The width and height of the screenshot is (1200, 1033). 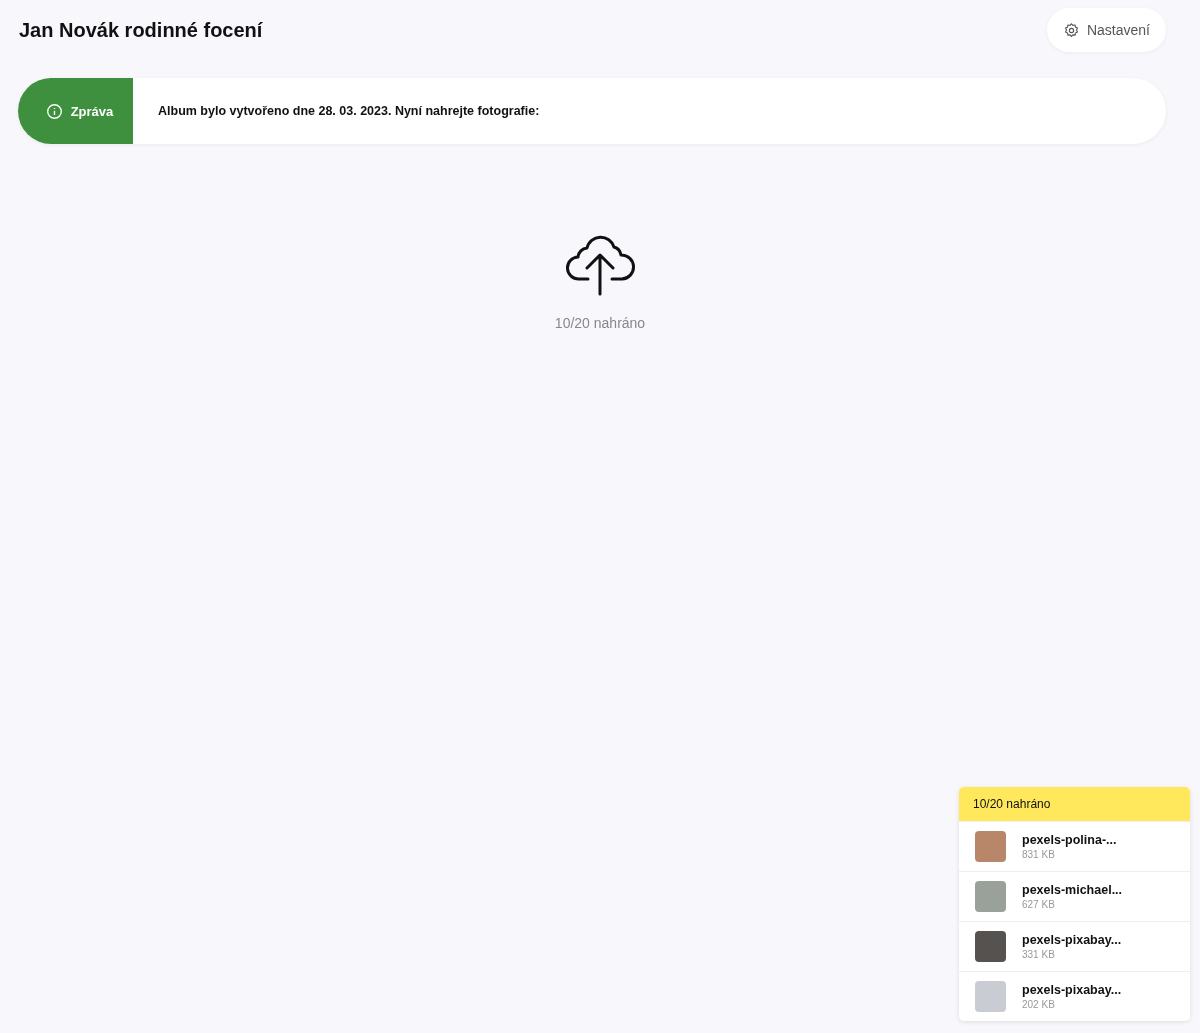 I want to click on file-size: 331 KB, so click(x=1039, y=954).